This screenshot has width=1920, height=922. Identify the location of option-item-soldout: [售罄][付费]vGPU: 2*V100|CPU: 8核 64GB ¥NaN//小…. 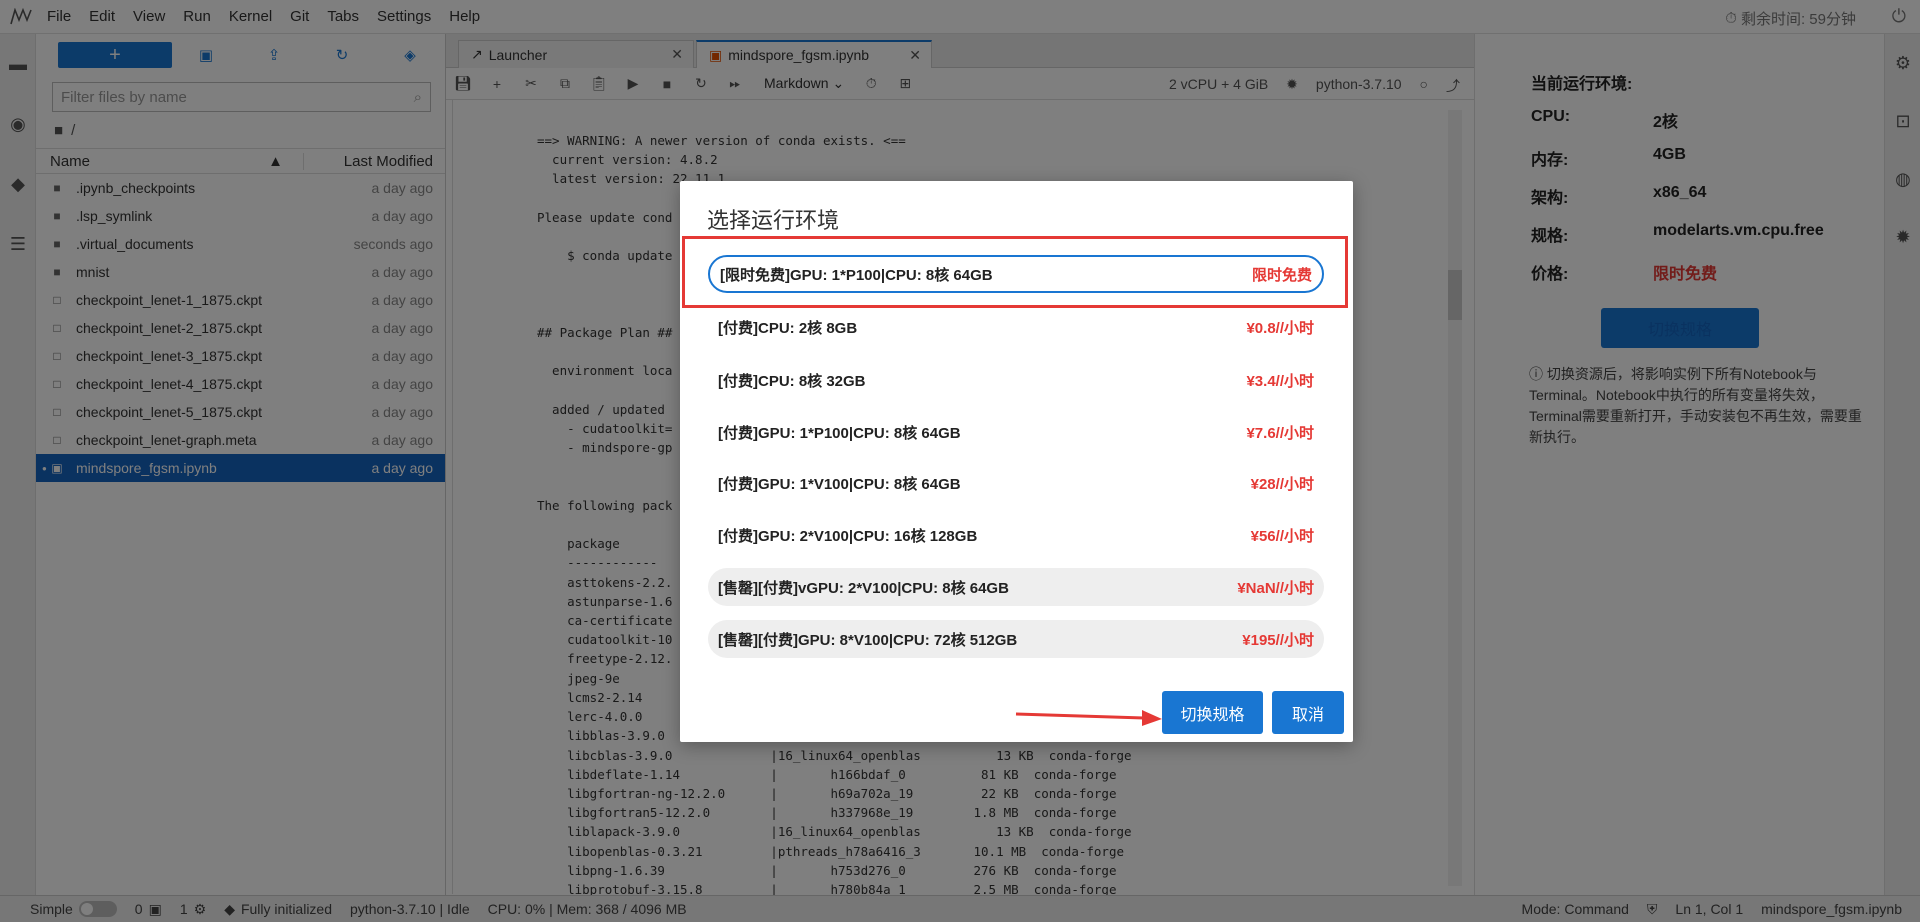
(1016, 587).